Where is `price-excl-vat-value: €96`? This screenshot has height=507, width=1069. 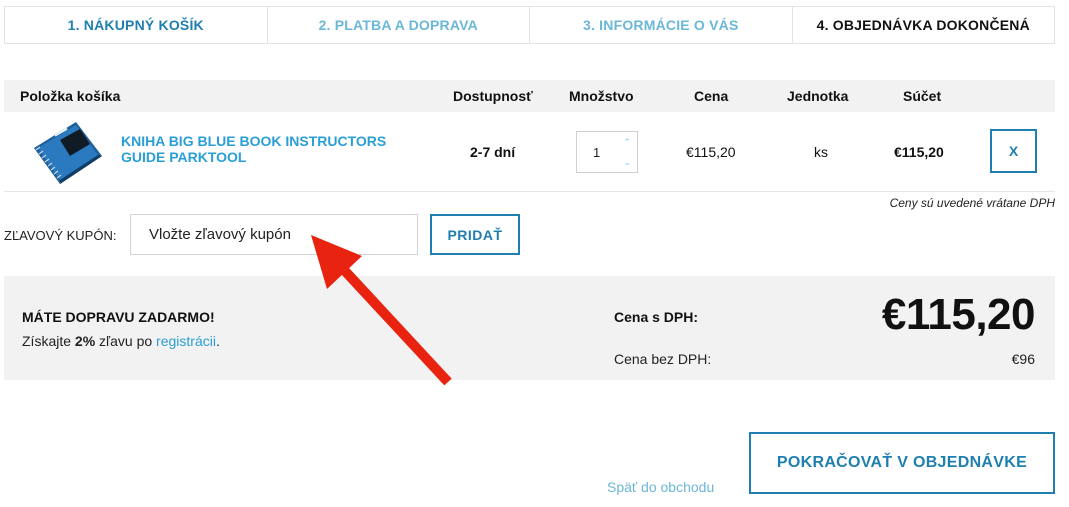 price-excl-vat-value: €96 is located at coordinates (1023, 359).